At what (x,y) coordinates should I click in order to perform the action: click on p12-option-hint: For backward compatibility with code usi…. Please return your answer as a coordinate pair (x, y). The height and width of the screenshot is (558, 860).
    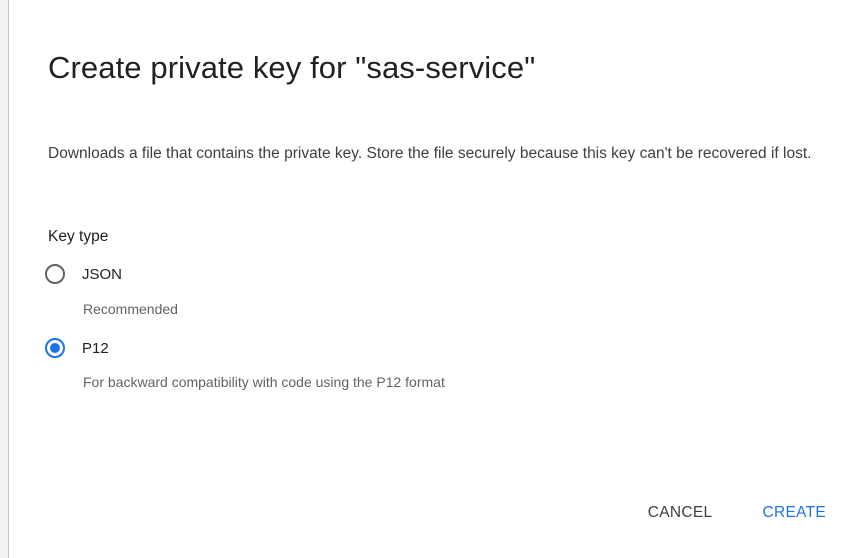
    Looking at the image, I should click on (264, 382).